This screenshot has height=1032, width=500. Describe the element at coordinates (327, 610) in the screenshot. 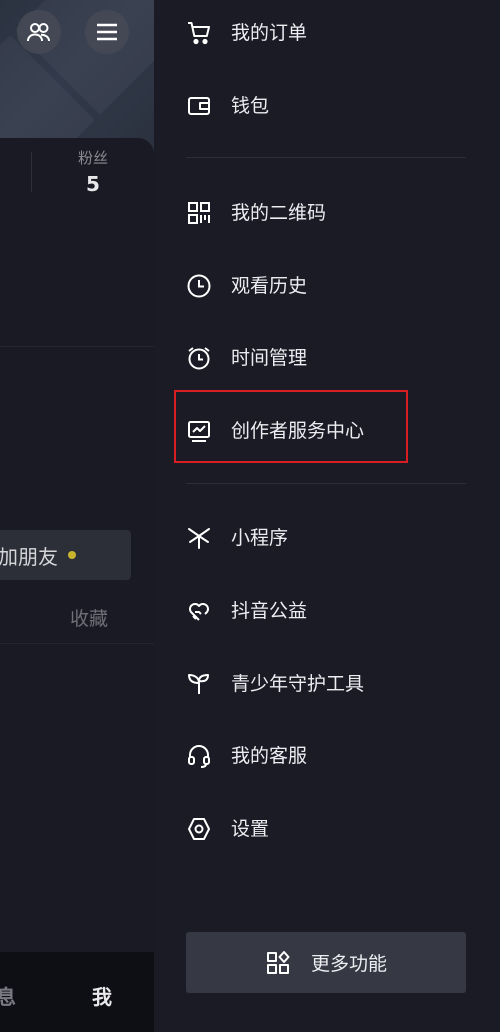

I see `menu-item-public-welfare: 抖音公益` at that location.